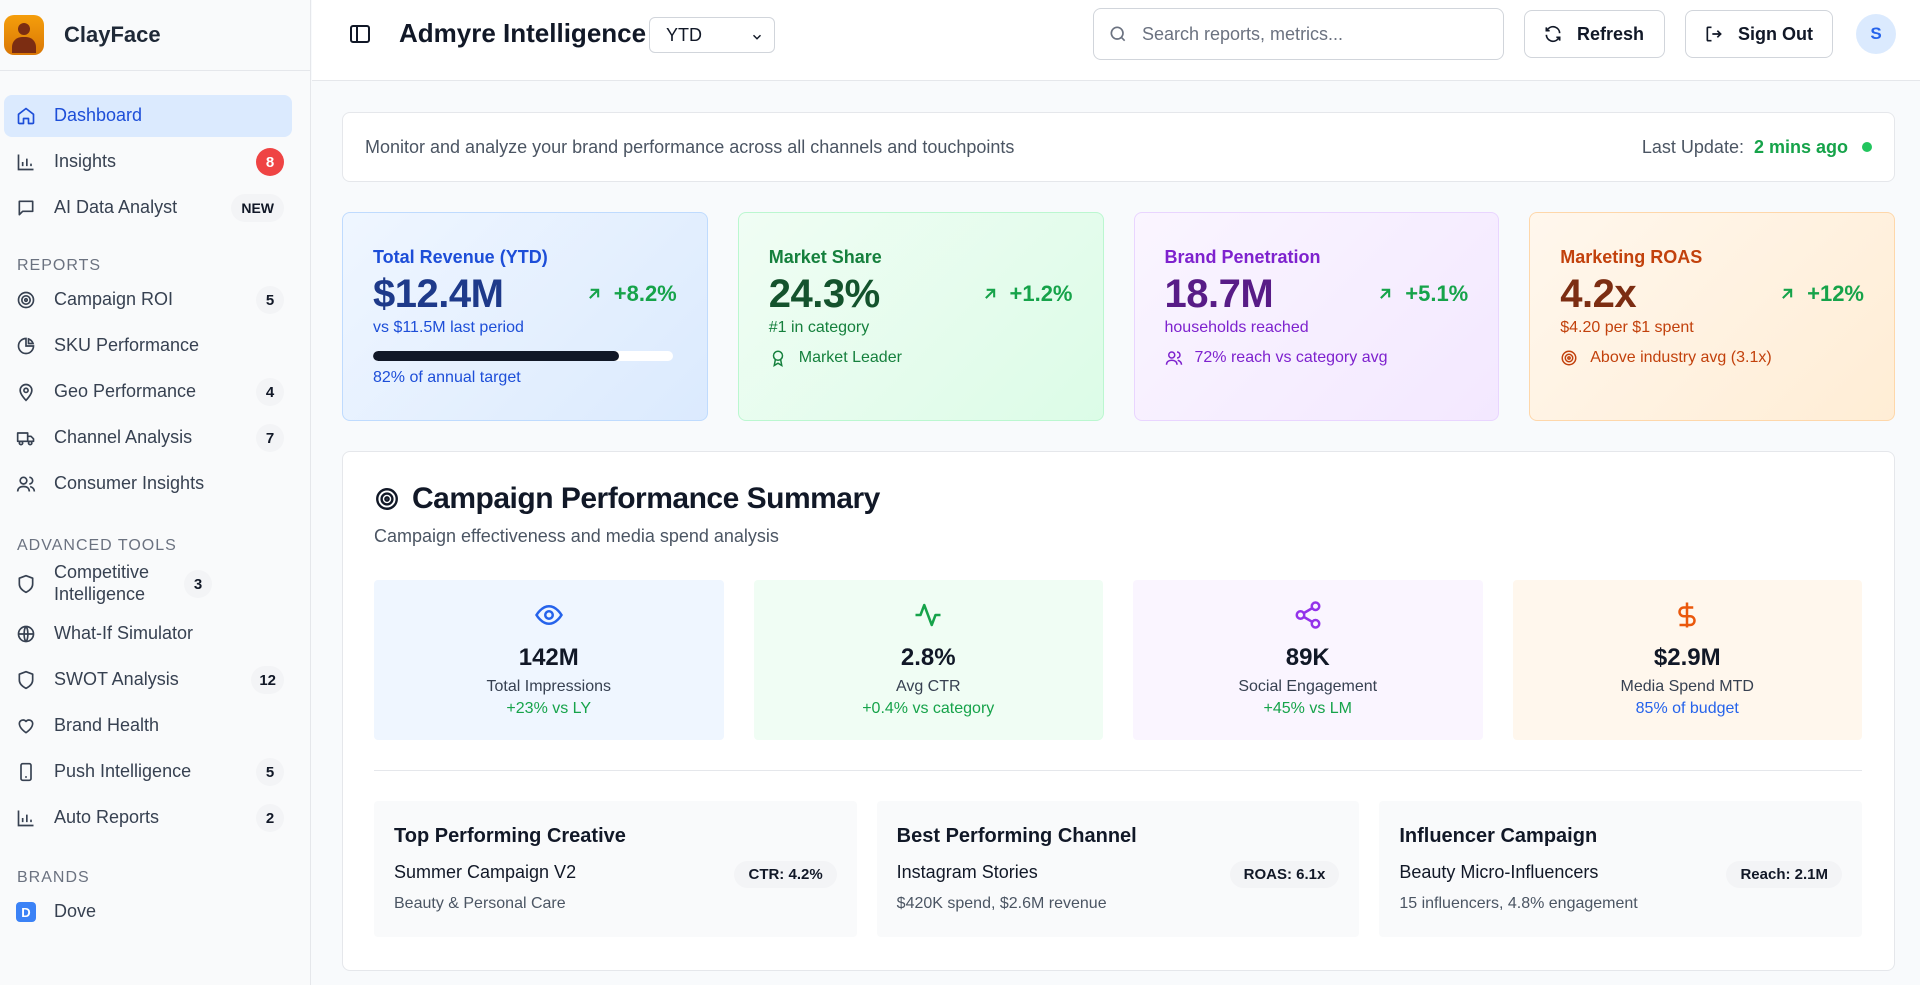  I want to click on search-box, so click(1298, 34).